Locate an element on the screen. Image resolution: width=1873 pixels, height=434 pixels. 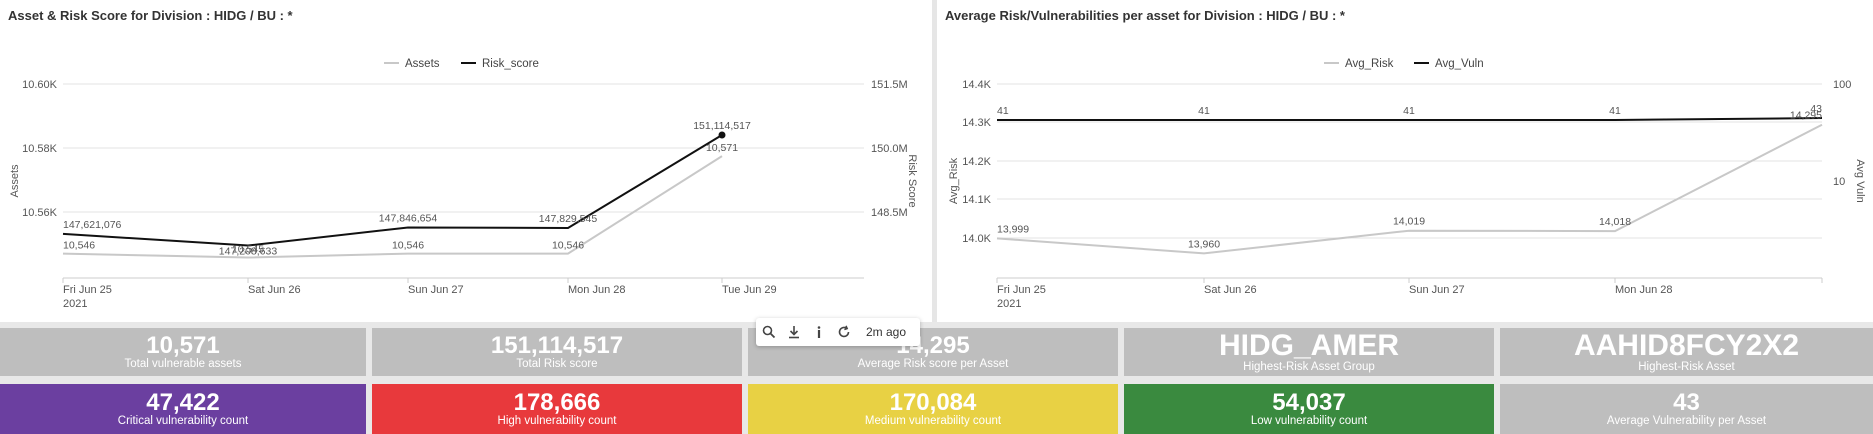
y-right-tick-label: 150.0M is located at coordinates (889, 149).